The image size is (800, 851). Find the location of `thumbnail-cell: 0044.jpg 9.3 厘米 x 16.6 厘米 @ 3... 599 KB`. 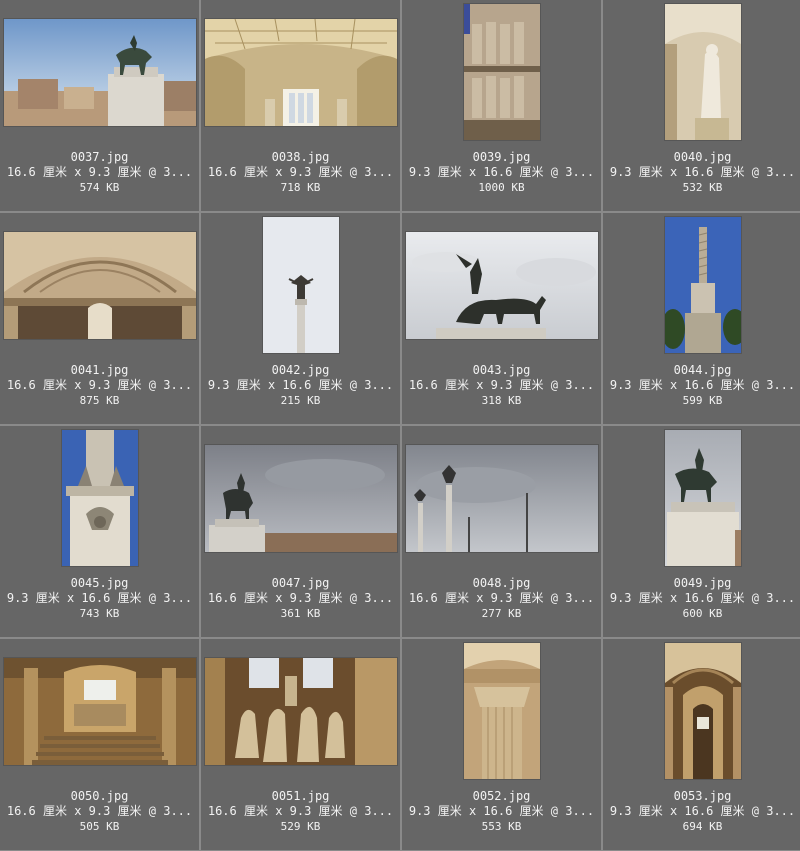

thumbnail-cell: 0044.jpg 9.3 厘米 x 16.6 厘米 @ 3... 599 KB is located at coordinates (701, 318).